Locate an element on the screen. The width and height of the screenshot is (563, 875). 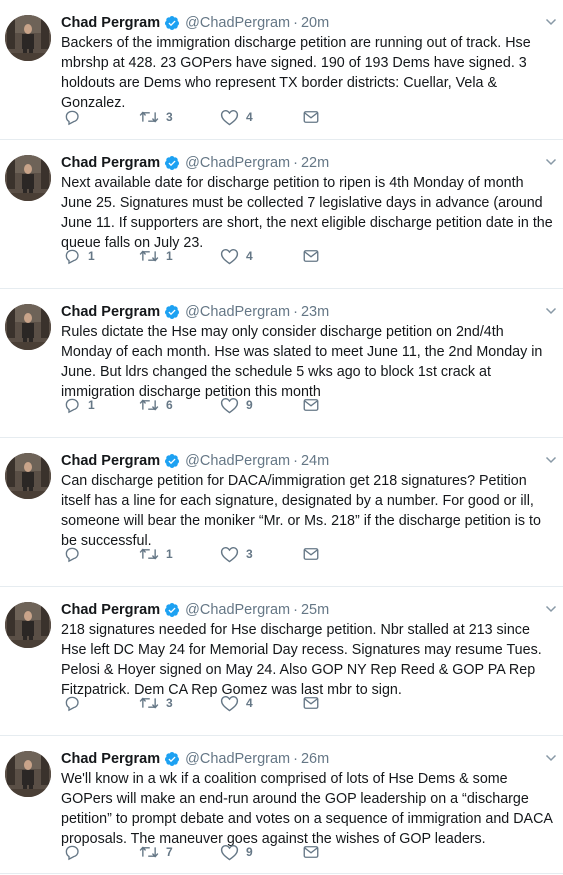
tweet-header: Chad Pergram @ChadPergram · 20m is located at coordinates (310, 23).